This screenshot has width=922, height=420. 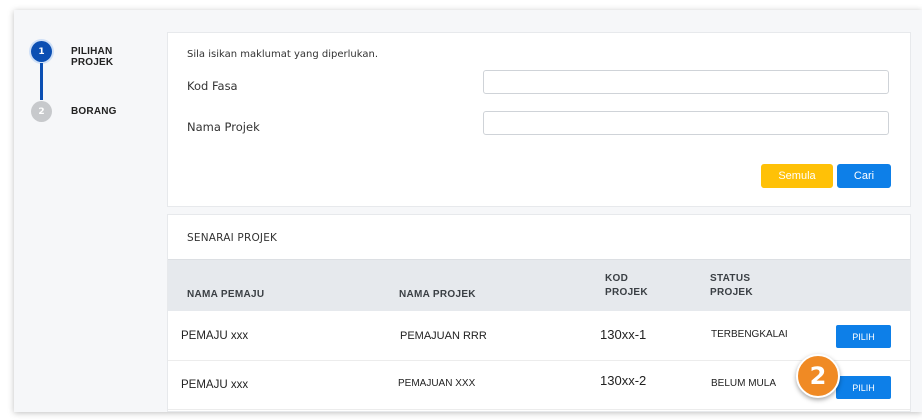 I want to click on cell-status: TERBENGKALAI, so click(x=749, y=334).